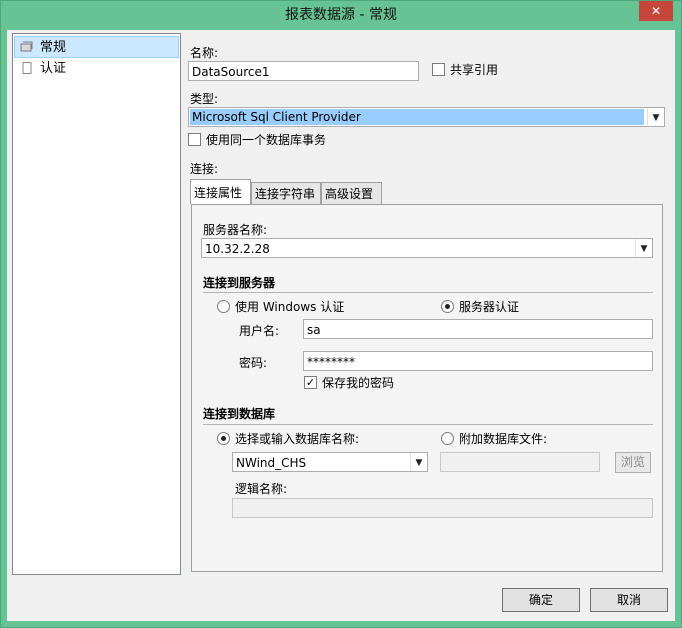  I want to click on connect-server-header: 连接到服务器, so click(239, 283).